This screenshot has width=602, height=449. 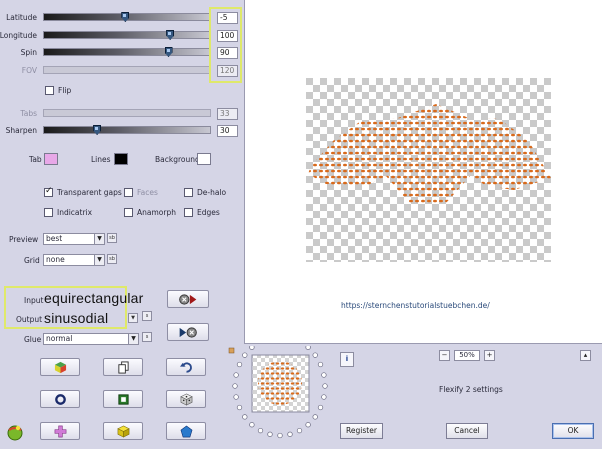 What do you see at coordinates (48, 212) in the screenshot?
I see `indicatrix-checkbox` at bounding box center [48, 212].